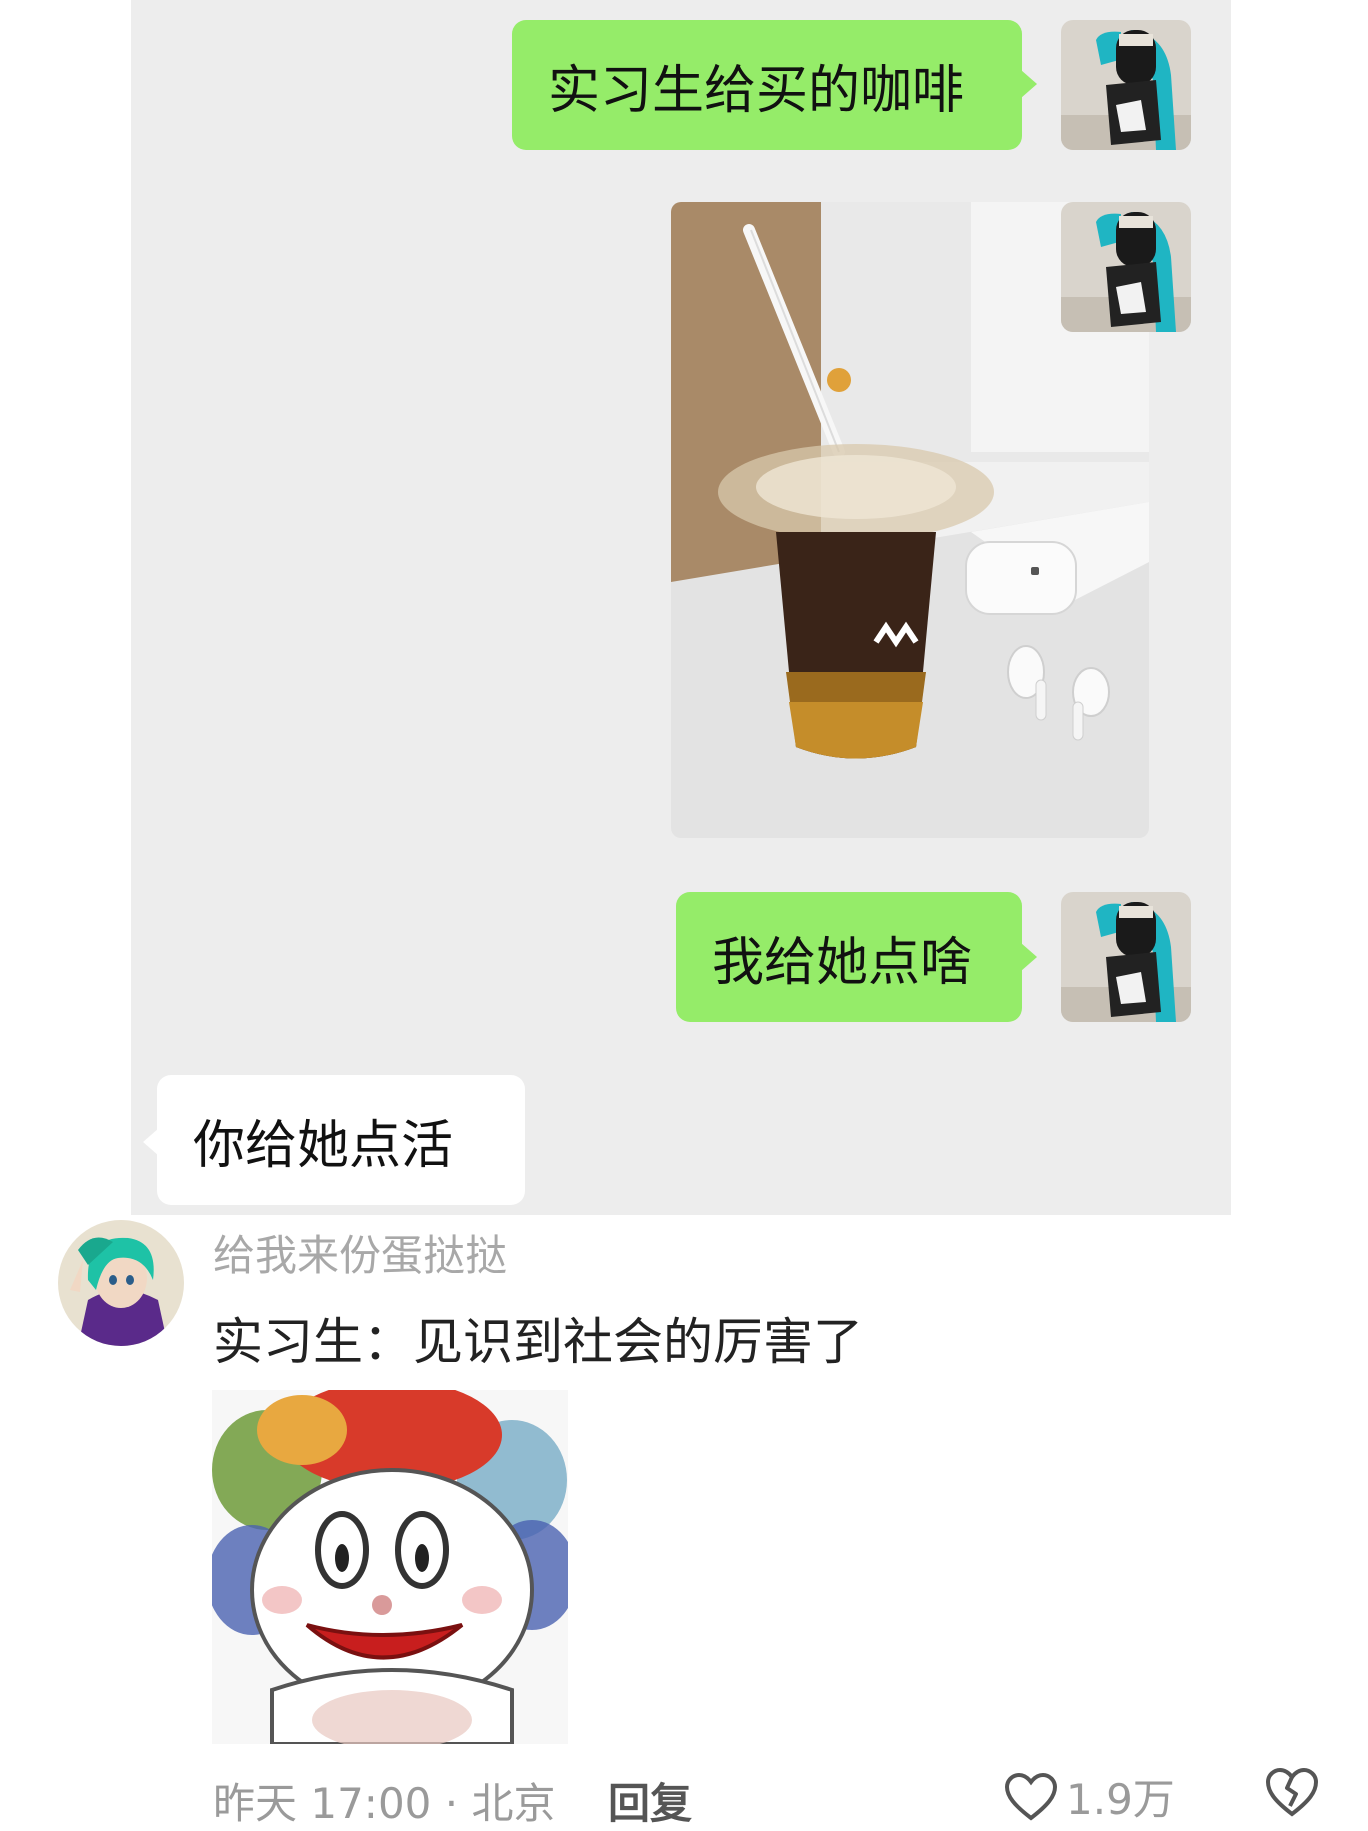  What do you see at coordinates (650, 1800) in the screenshot?
I see `reply-button: 回复` at bounding box center [650, 1800].